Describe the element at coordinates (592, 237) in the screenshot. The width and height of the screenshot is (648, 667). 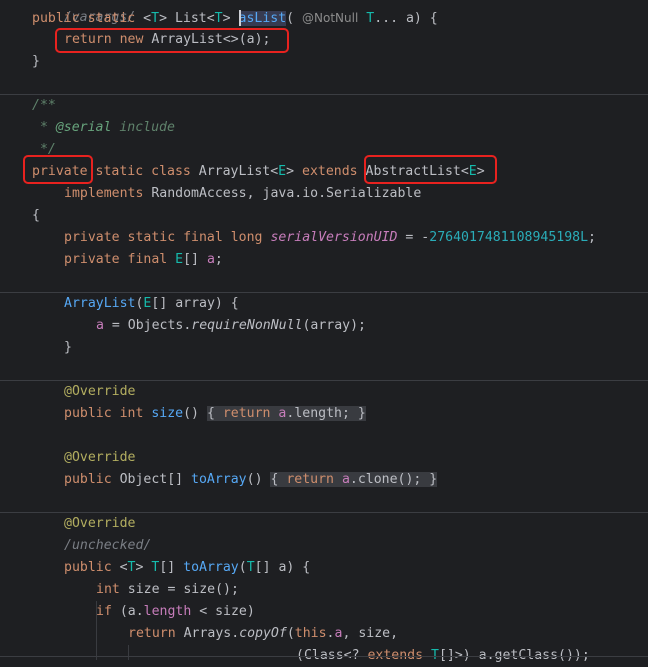
I see `code-text: ;` at that location.